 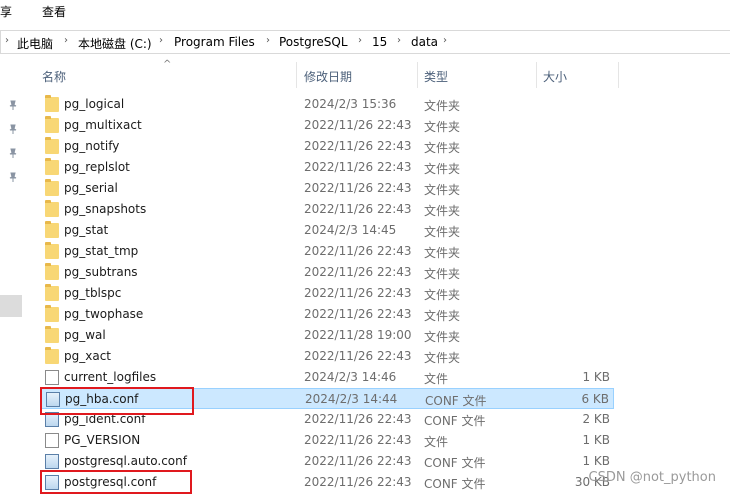 I want to click on column-size: 大小, so click(x=555, y=76).